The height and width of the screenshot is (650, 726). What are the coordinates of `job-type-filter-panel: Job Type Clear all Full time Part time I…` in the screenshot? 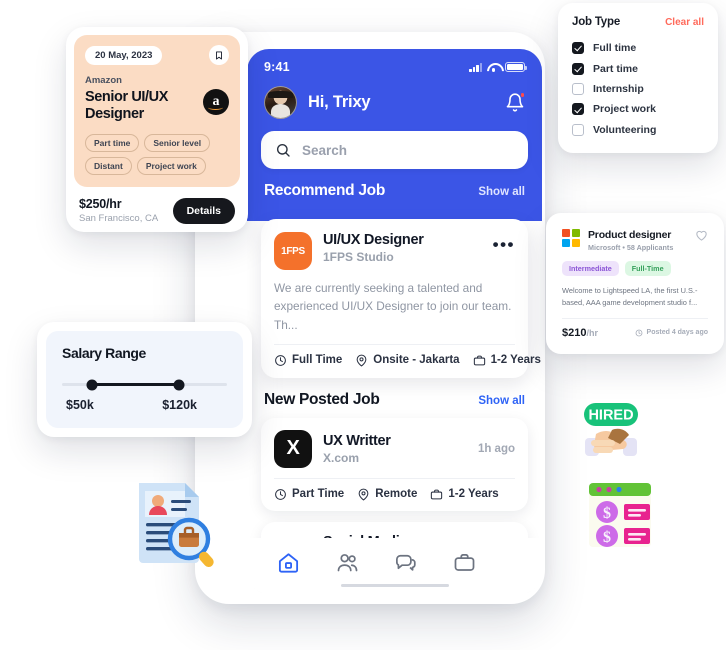 It's located at (638, 78).